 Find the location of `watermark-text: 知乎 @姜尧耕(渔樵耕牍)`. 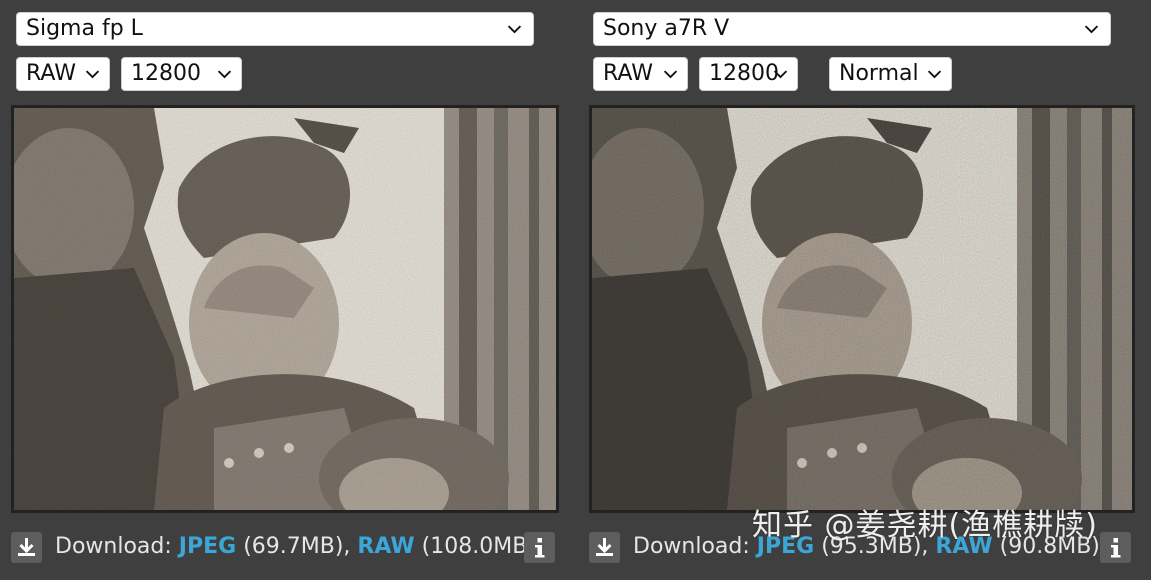

watermark-text: 知乎 @姜尧耕(渔樵耕牍) is located at coordinates (925, 525).